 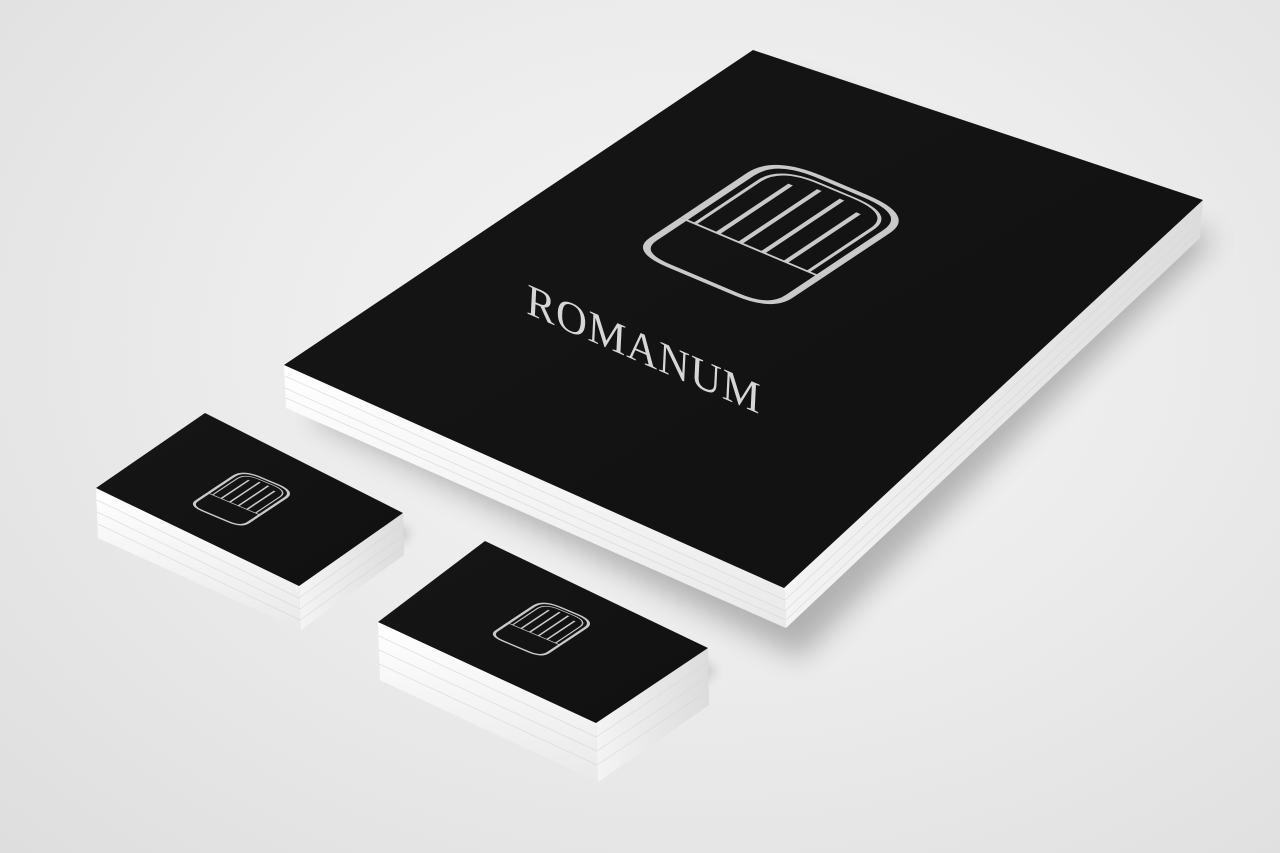 What do you see at coordinates (253, 521) in the screenshot?
I see `business-card-stack-left` at bounding box center [253, 521].